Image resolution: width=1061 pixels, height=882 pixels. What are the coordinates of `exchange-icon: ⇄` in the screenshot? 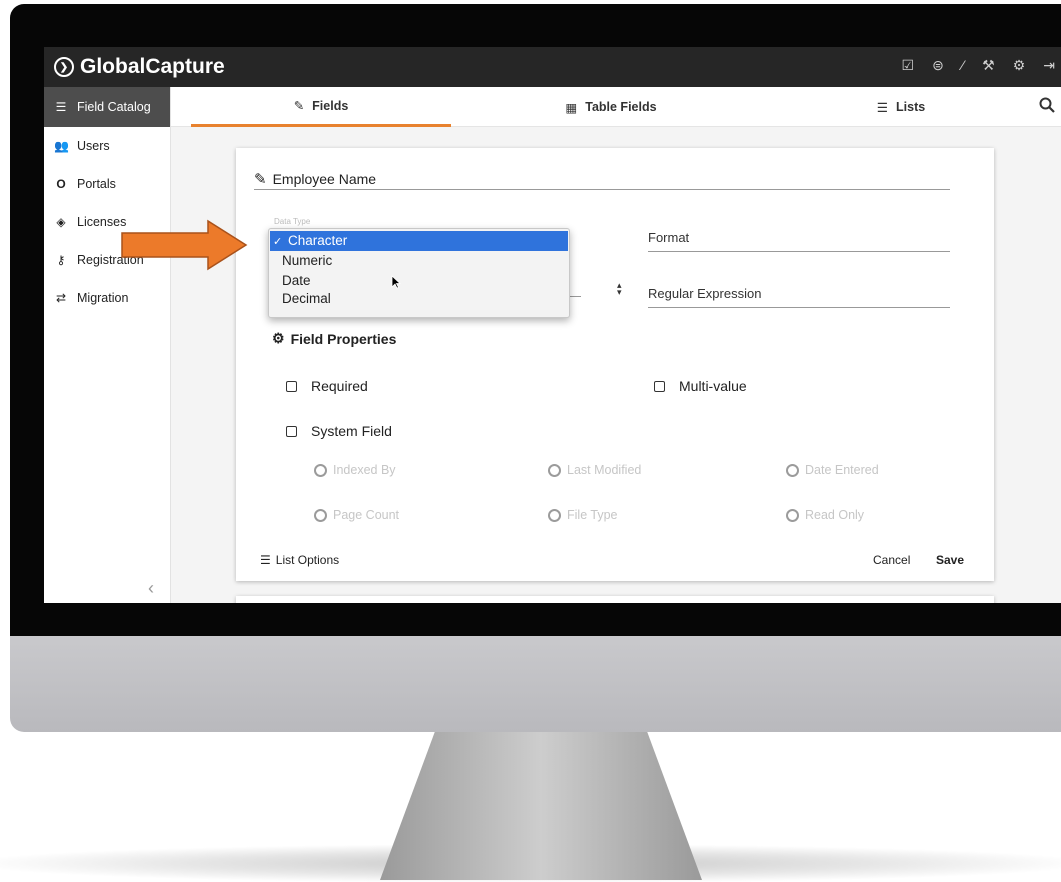 It's located at (61, 298).